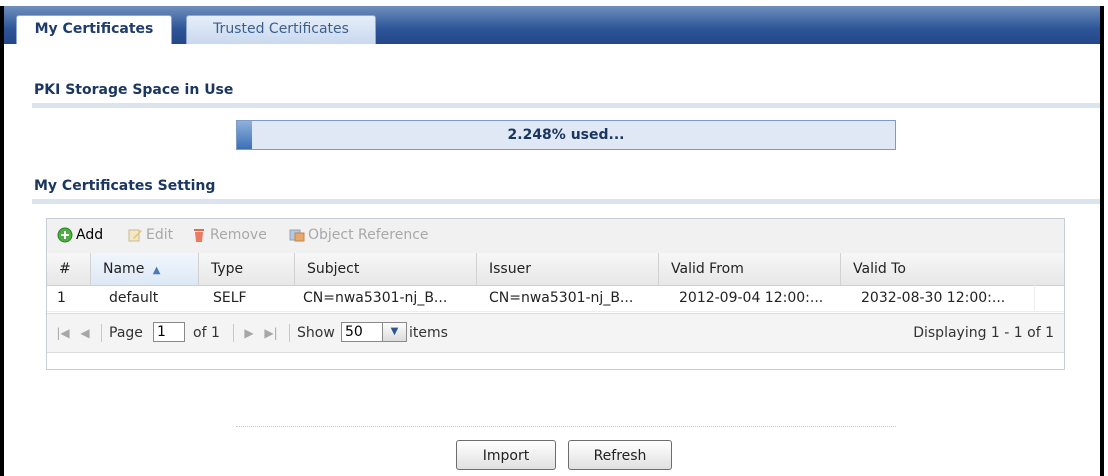  Describe the element at coordinates (386, 269) in the screenshot. I see `column-header-subject: Subject` at that location.